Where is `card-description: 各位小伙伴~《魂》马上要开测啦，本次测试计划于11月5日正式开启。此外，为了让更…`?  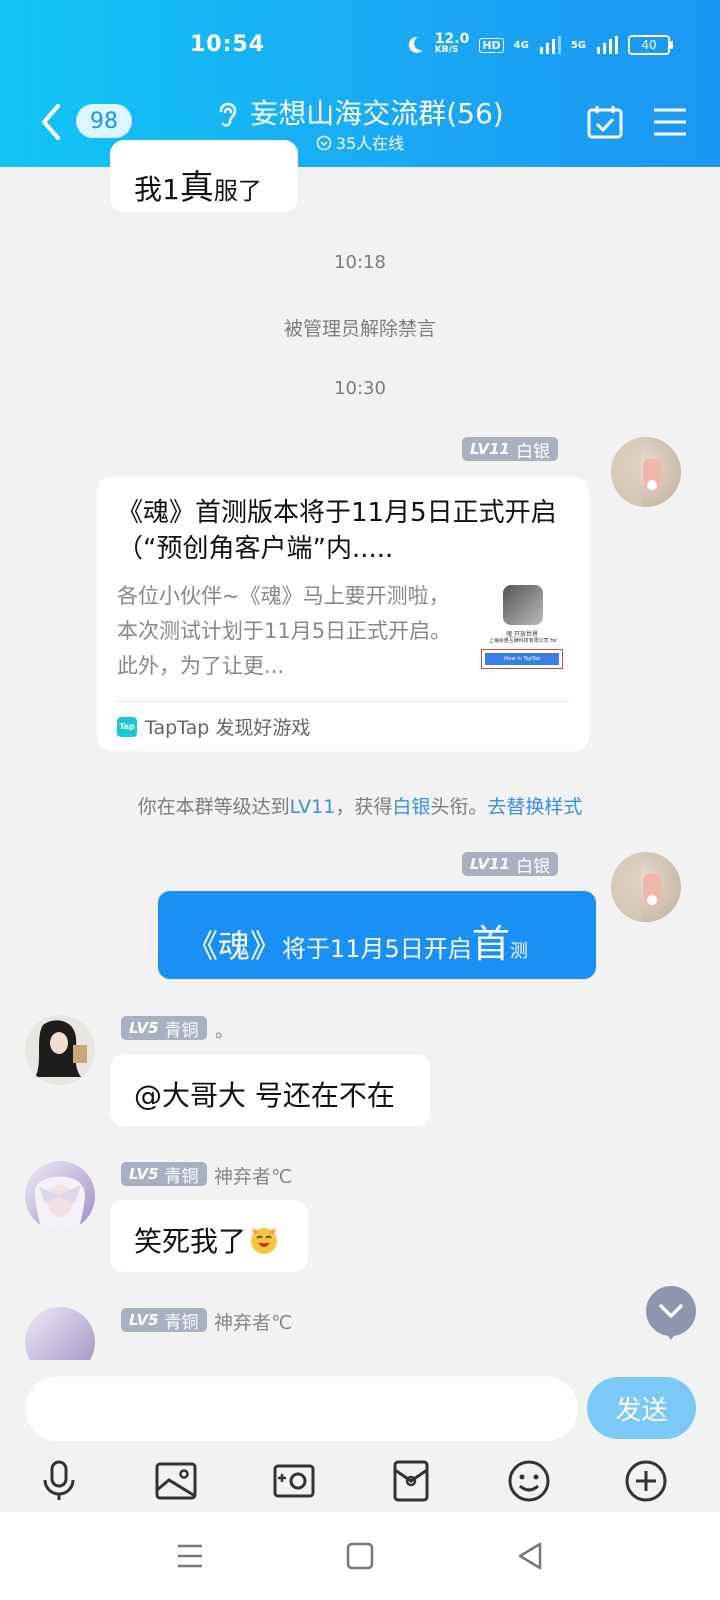
card-description: 各位小伙伴~《魂》马上要开测啦，本次测试计划于11月5日正式开启。此外，为了让更… is located at coordinates (284, 631).